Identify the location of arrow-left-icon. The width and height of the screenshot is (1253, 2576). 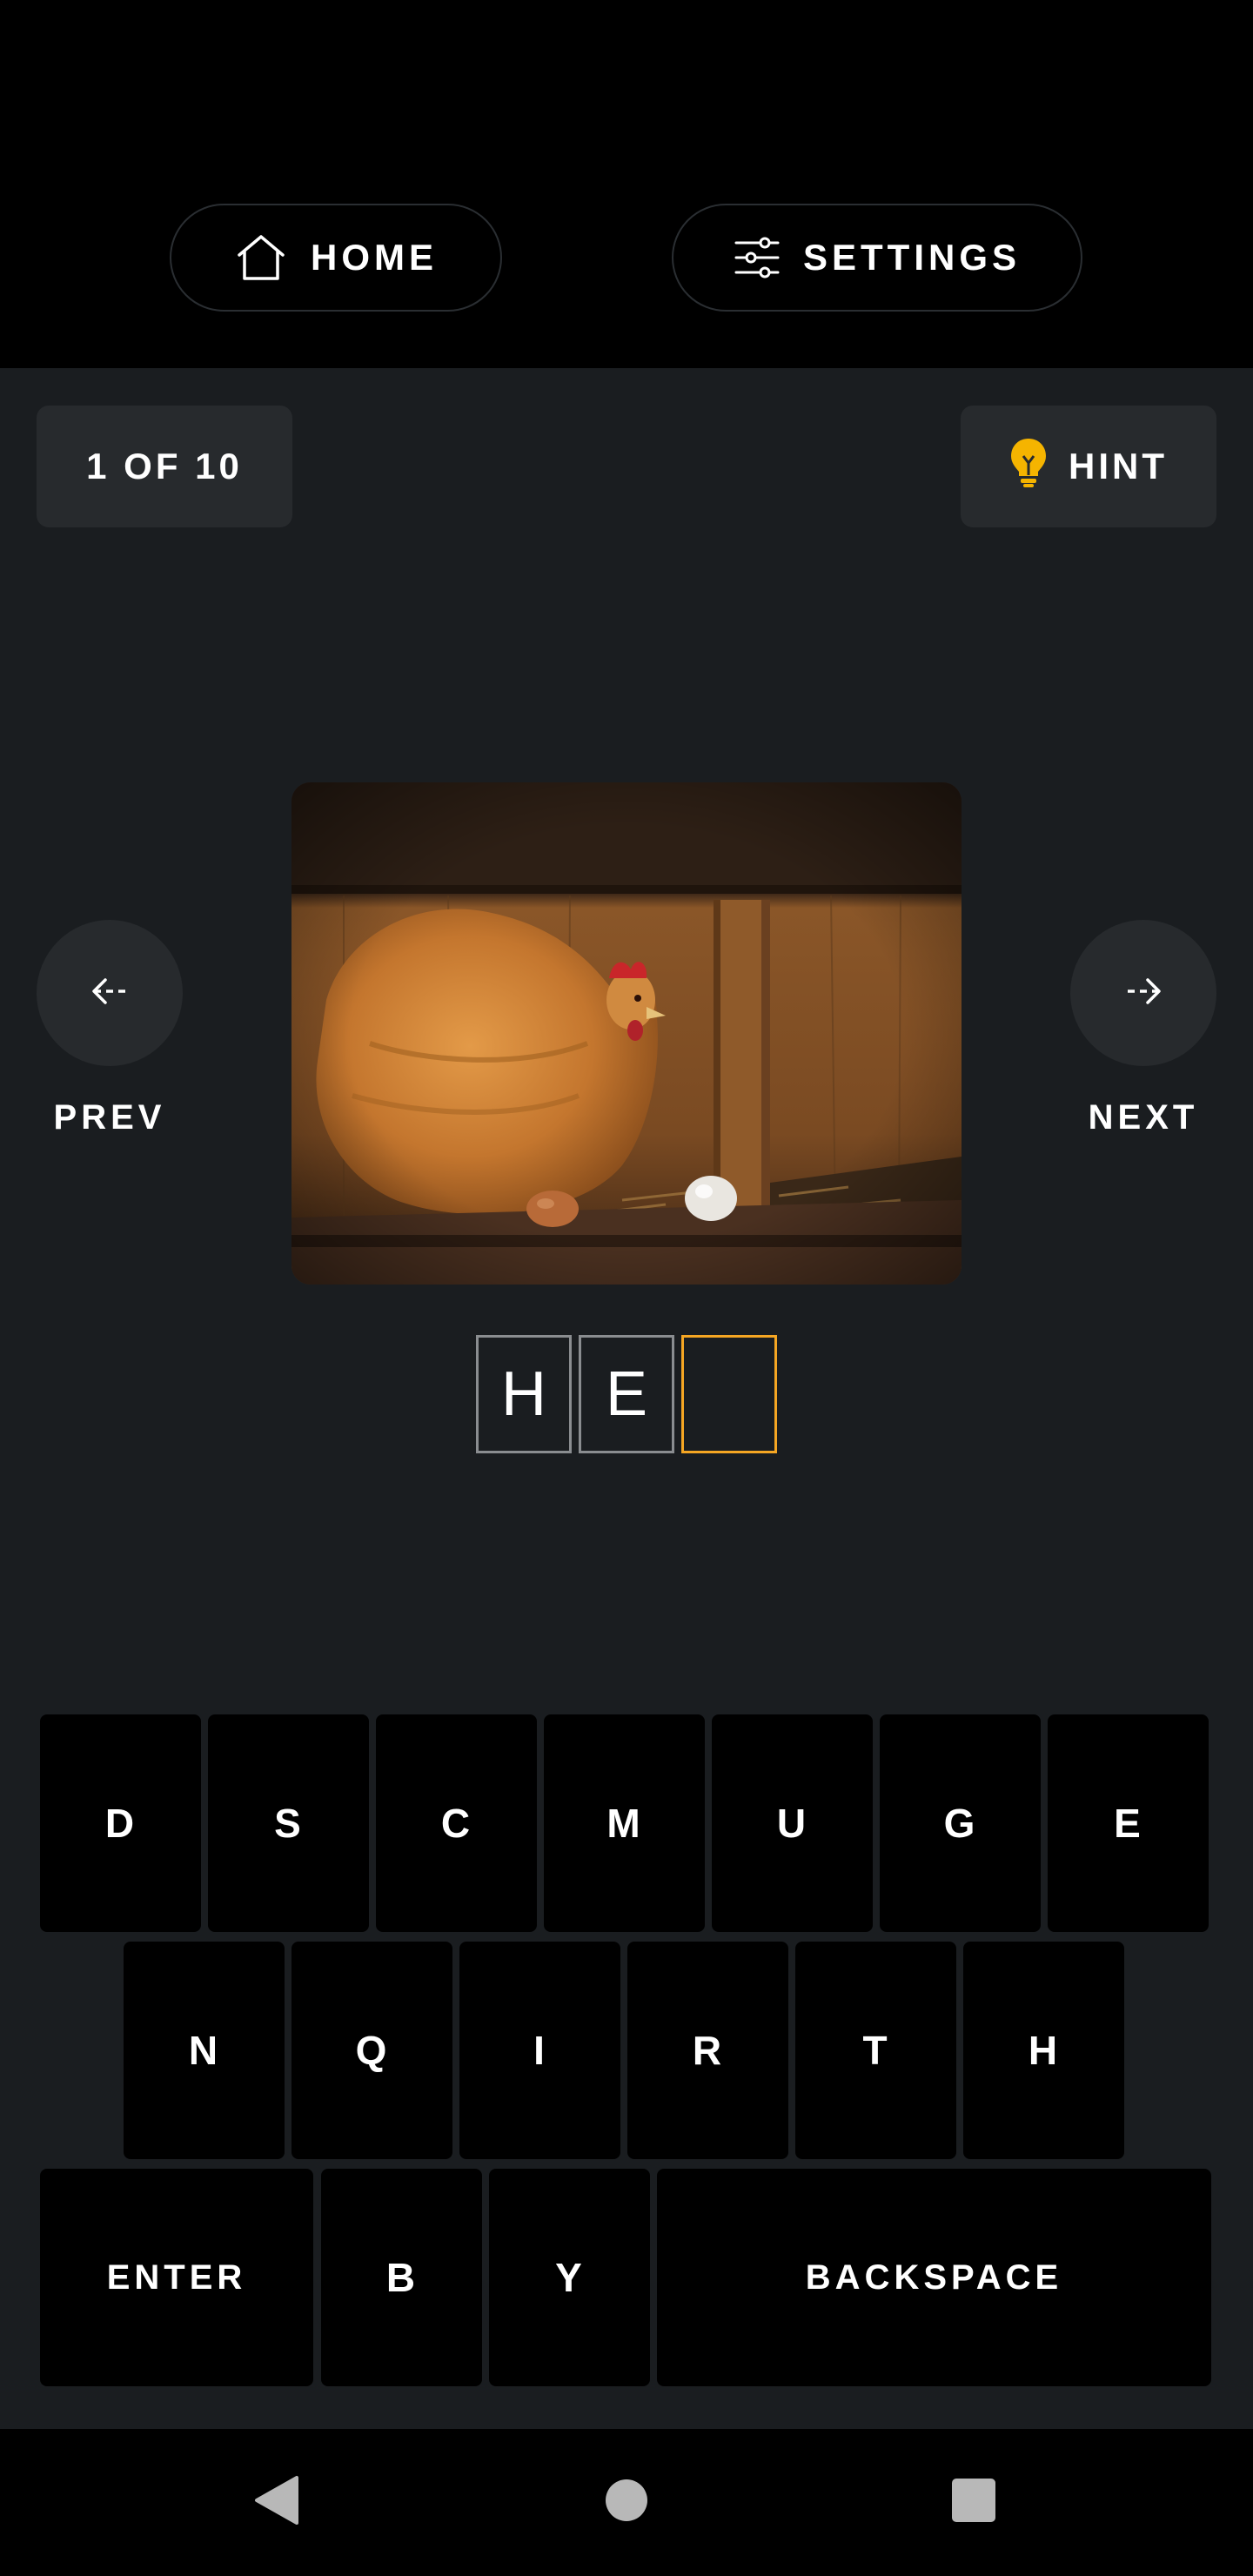
(110, 993).